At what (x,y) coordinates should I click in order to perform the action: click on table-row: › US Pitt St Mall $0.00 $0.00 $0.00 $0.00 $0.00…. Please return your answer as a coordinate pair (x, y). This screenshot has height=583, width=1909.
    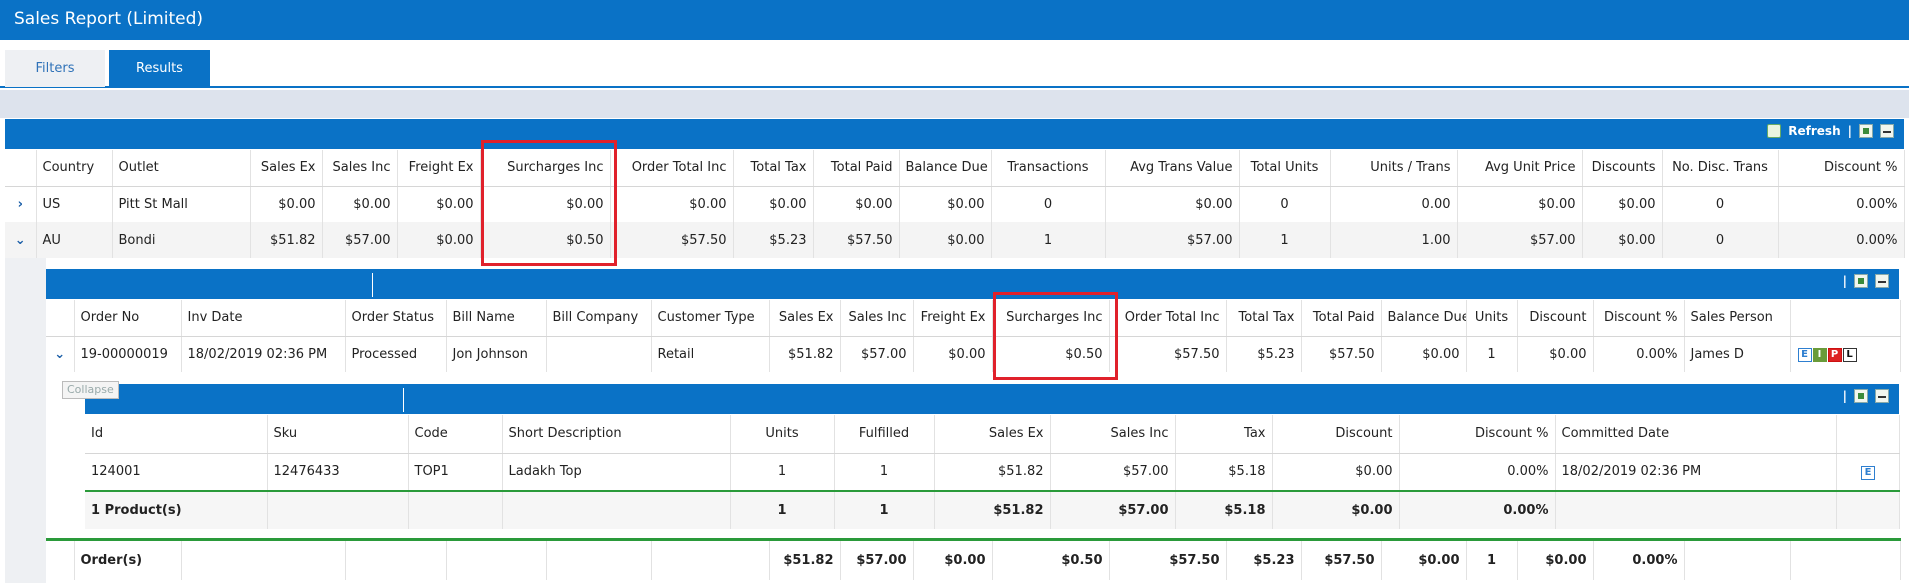
    Looking at the image, I should click on (955, 204).